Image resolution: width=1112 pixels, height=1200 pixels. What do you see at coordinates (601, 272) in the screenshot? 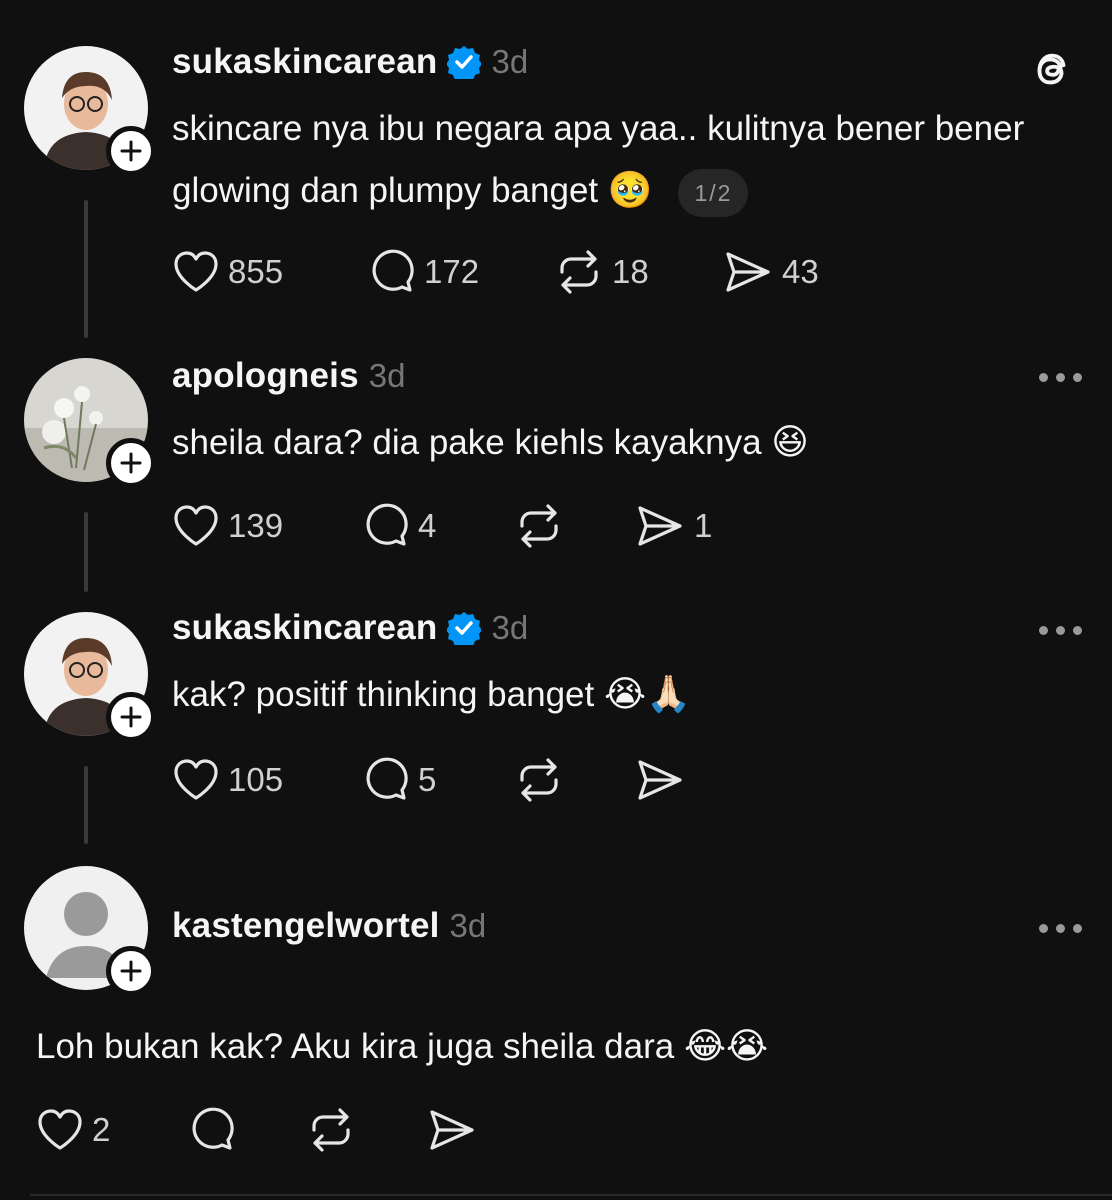
I see `repost-button: 18` at bounding box center [601, 272].